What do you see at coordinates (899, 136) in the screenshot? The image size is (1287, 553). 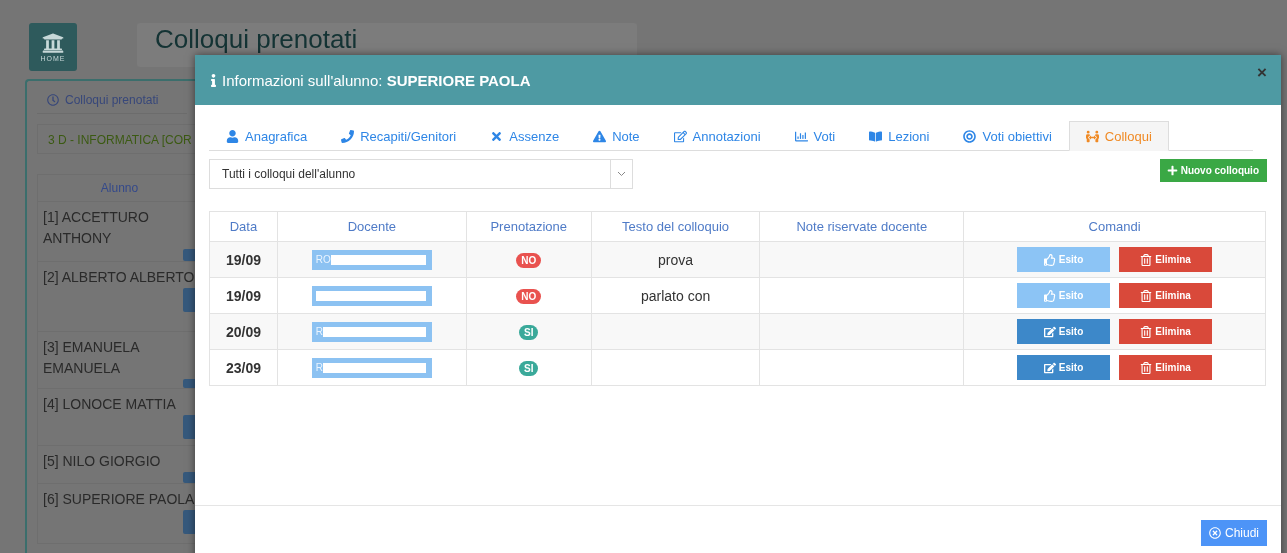 I see `tab: Lezioni` at bounding box center [899, 136].